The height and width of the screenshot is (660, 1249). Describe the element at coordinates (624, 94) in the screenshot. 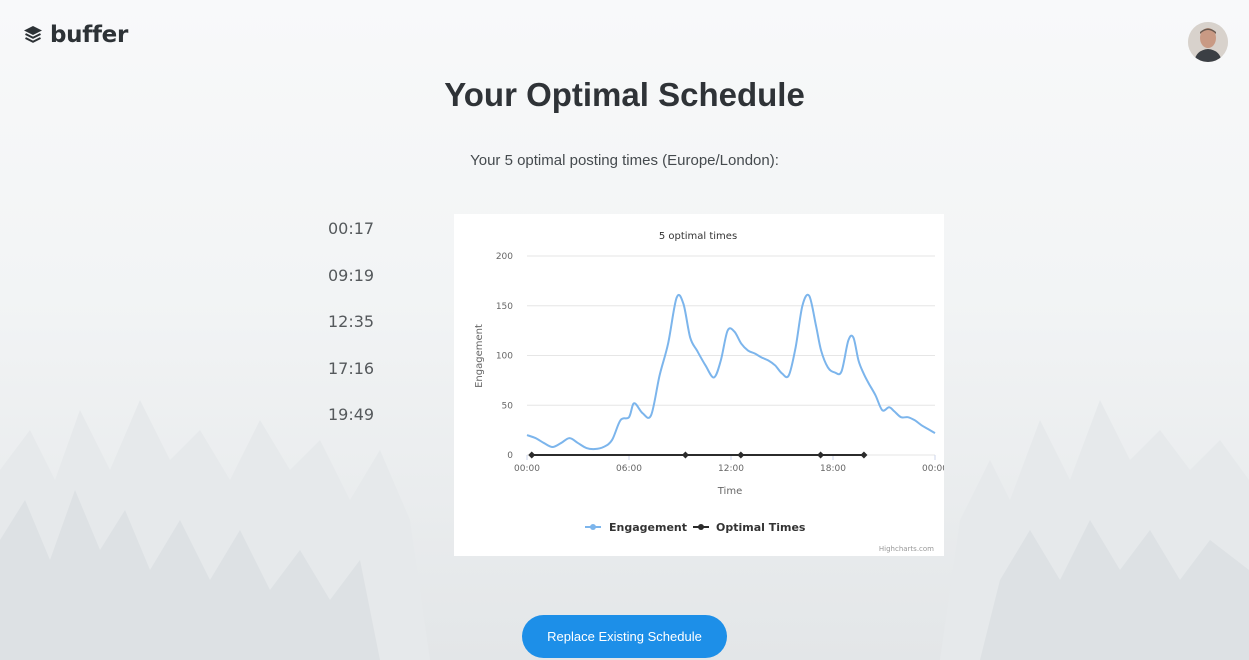

I see `page-title: Your Optimal Schedule` at that location.